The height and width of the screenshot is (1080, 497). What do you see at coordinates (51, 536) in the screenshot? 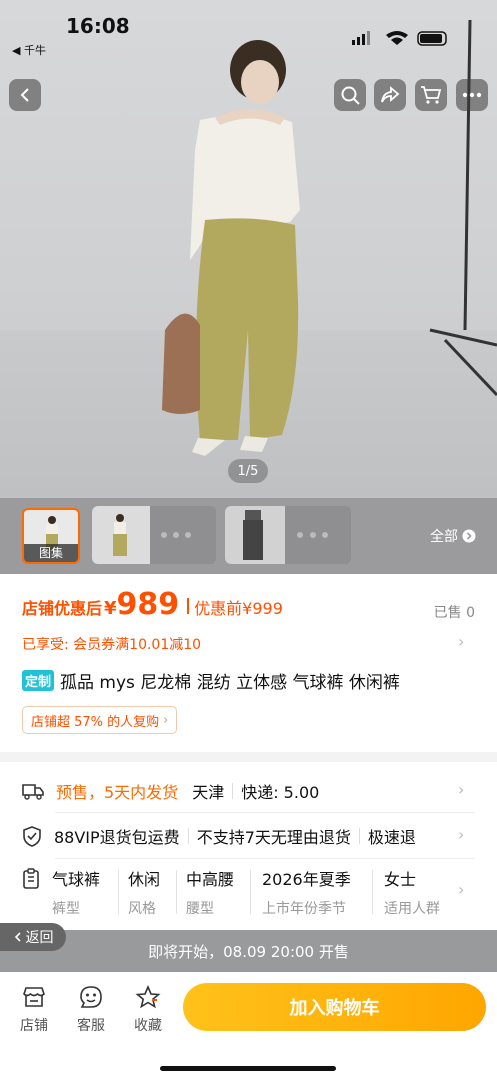
I see `thumbnail-gallery: 图集` at bounding box center [51, 536].